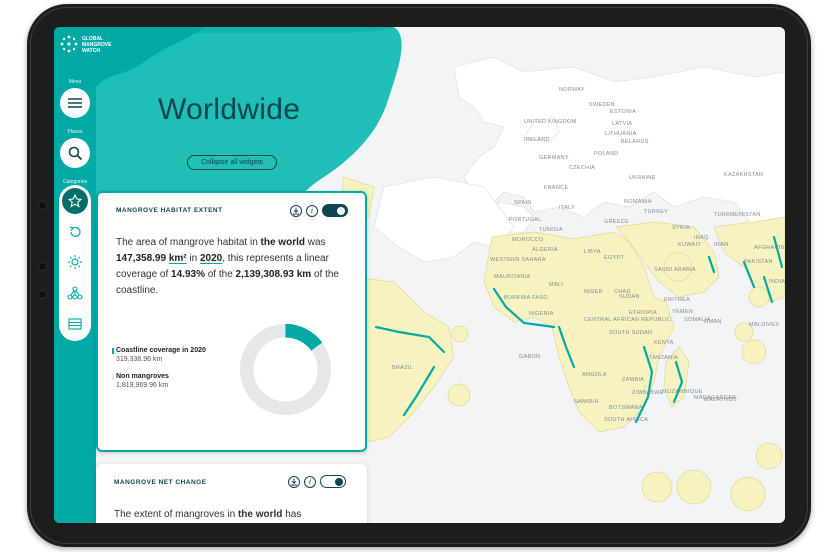  Describe the element at coordinates (528, 240) in the screenshot. I see `map-label: MOROCCO` at that location.